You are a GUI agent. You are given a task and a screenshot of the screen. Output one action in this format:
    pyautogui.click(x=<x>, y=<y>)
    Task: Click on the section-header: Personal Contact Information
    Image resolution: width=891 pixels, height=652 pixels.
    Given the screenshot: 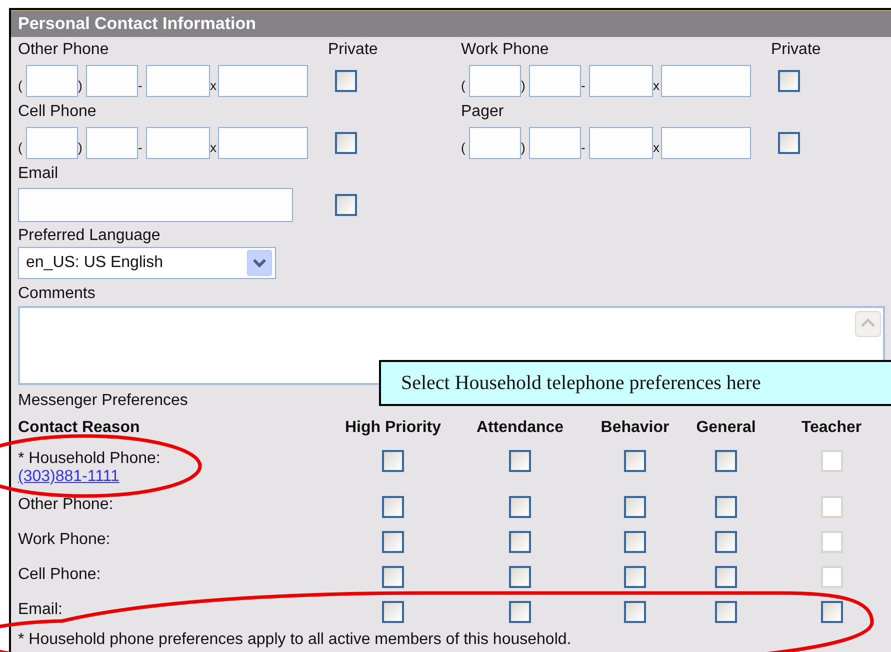 What is the action you would take?
    pyautogui.click(x=451, y=23)
    